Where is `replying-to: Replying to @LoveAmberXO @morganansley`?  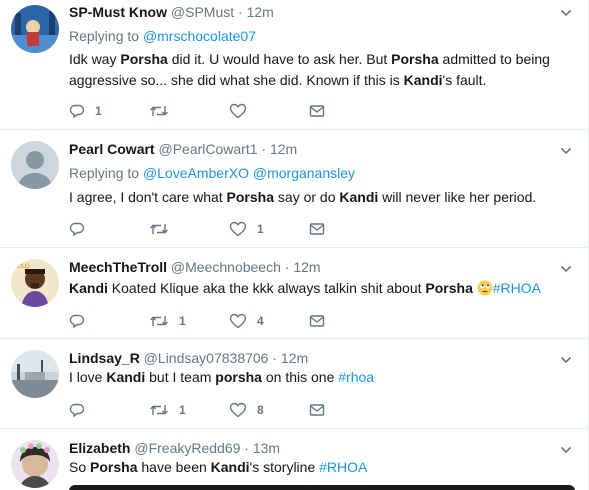 replying-to: Replying to @LoveAmberXO @morganansley is located at coordinates (212, 173).